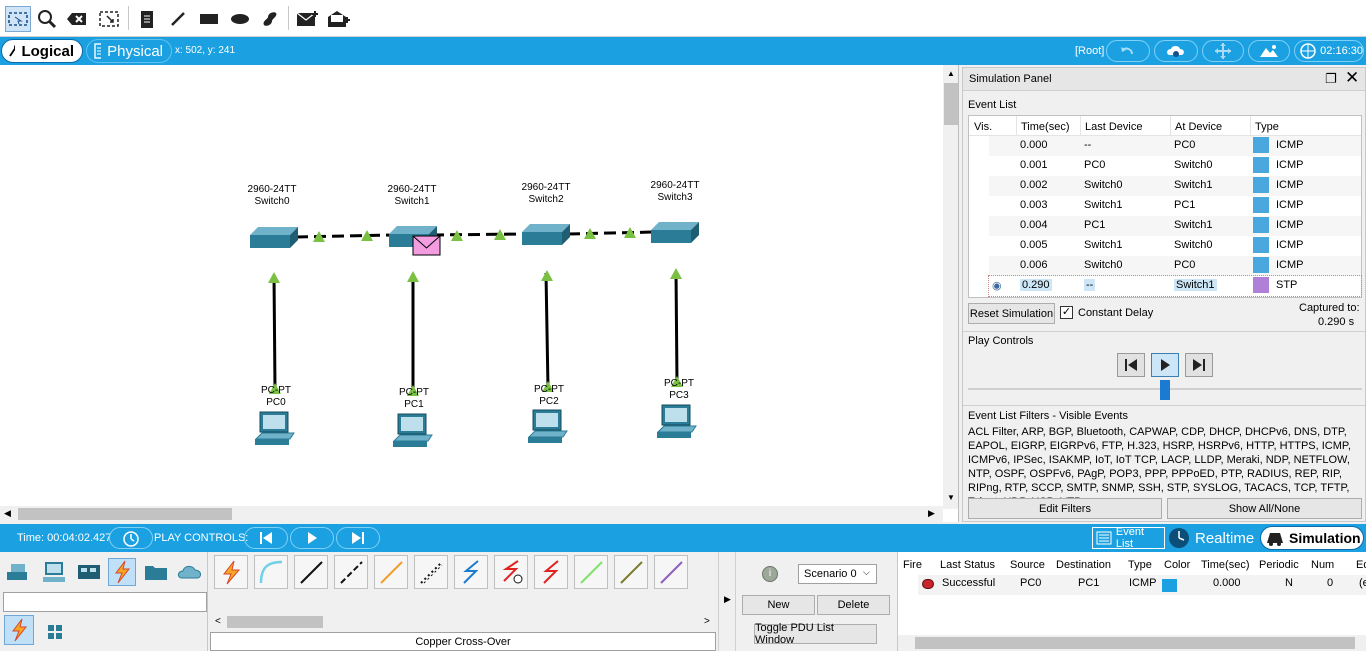 This screenshot has height=651, width=1366. I want to click on switch3-icon, so click(675, 232).